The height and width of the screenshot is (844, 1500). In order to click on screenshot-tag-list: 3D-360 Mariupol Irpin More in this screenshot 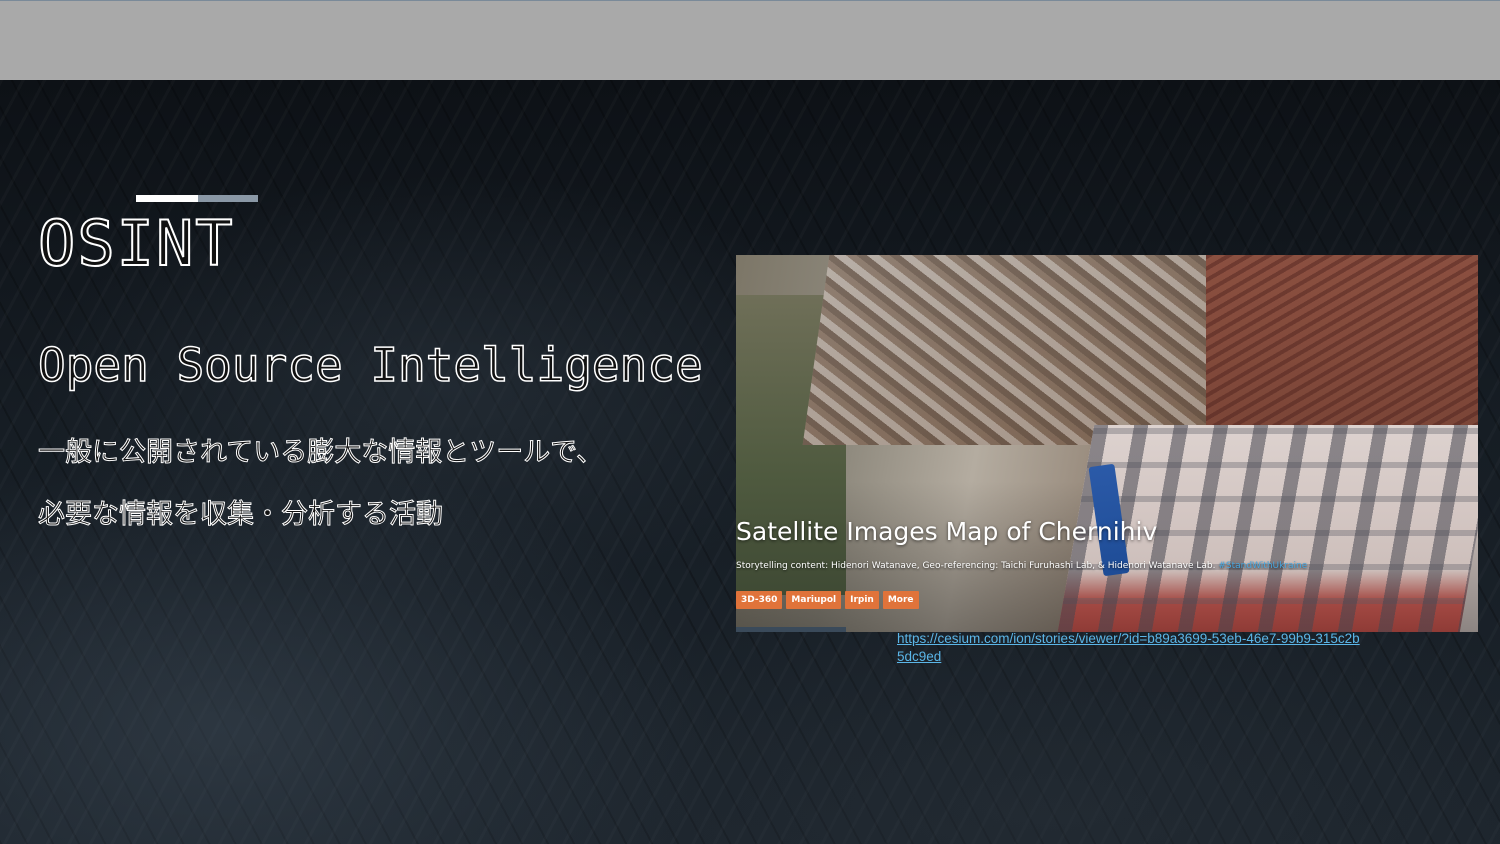, I will do `click(827, 600)`.